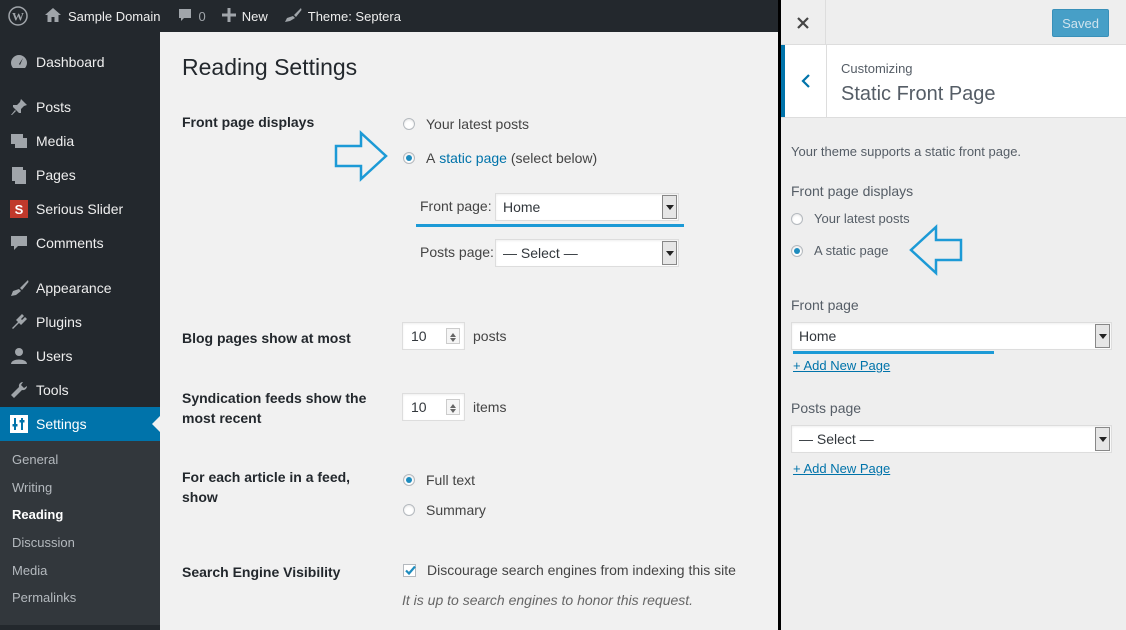 The width and height of the screenshot is (1126, 630). I want to click on brush-icon, so click(293, 16).